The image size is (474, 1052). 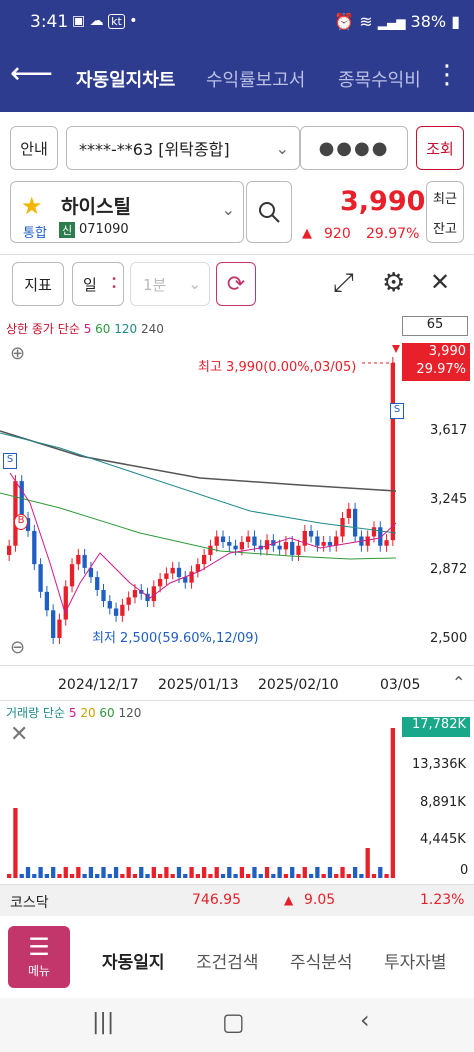 What do you see at coordinates (321, 960) in the screenshot?
I see `bottom-tab-stock-analysis: 주식분석` at bounding box center [321, 960].